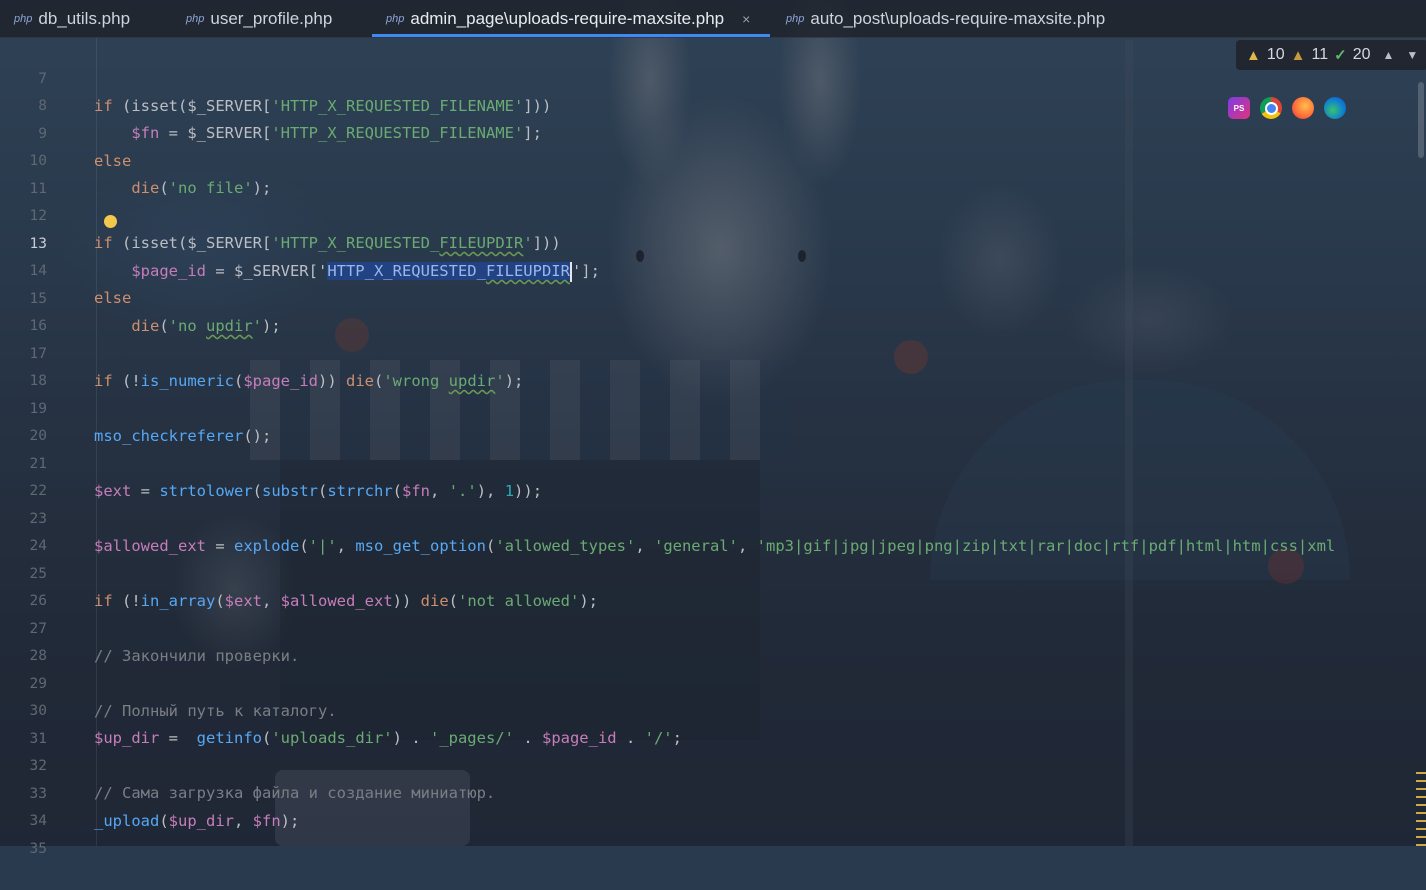  What do you see at coordinates (136, 407) in the screenshot?
I see `code-line: 19 mso_checkreferer();` at bounding box center [136, 407].